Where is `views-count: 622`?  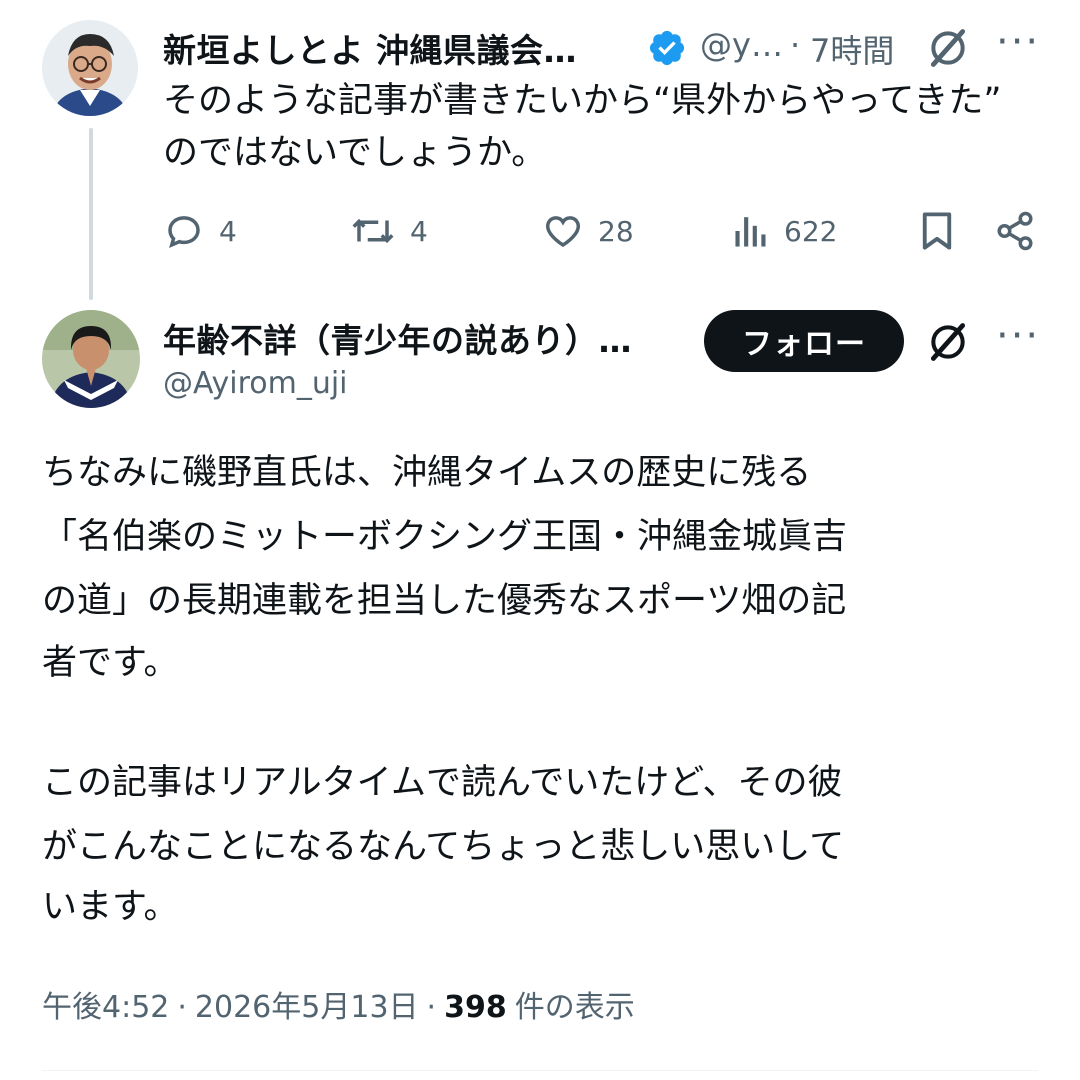
views-count: 622 is located at coordinates (811, 231).